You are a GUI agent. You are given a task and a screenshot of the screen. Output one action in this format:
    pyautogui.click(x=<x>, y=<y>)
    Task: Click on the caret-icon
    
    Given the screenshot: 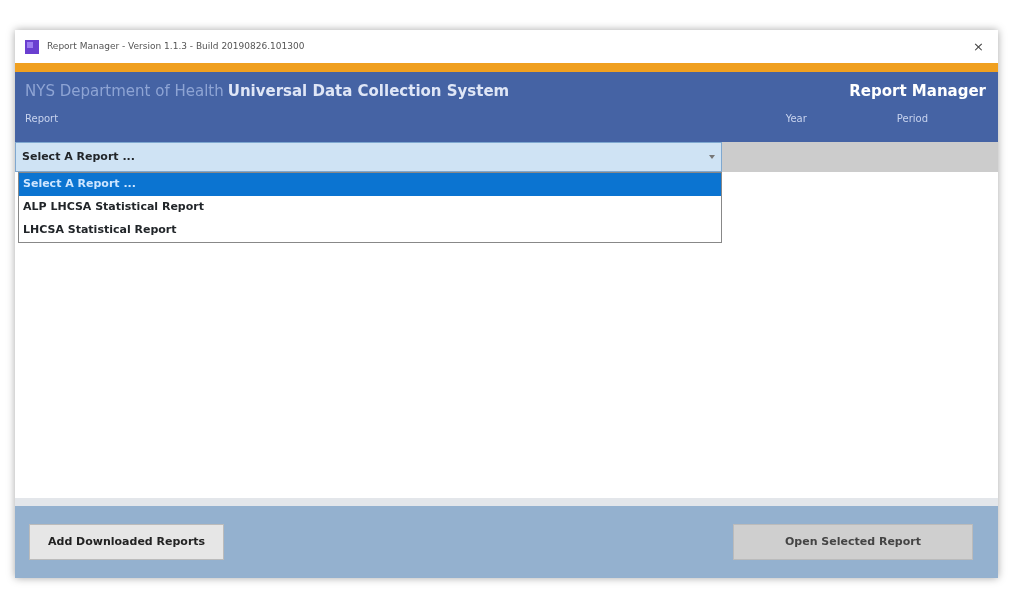 What is the action you would take?
    pyautogui.click(x=712, y=157)
    